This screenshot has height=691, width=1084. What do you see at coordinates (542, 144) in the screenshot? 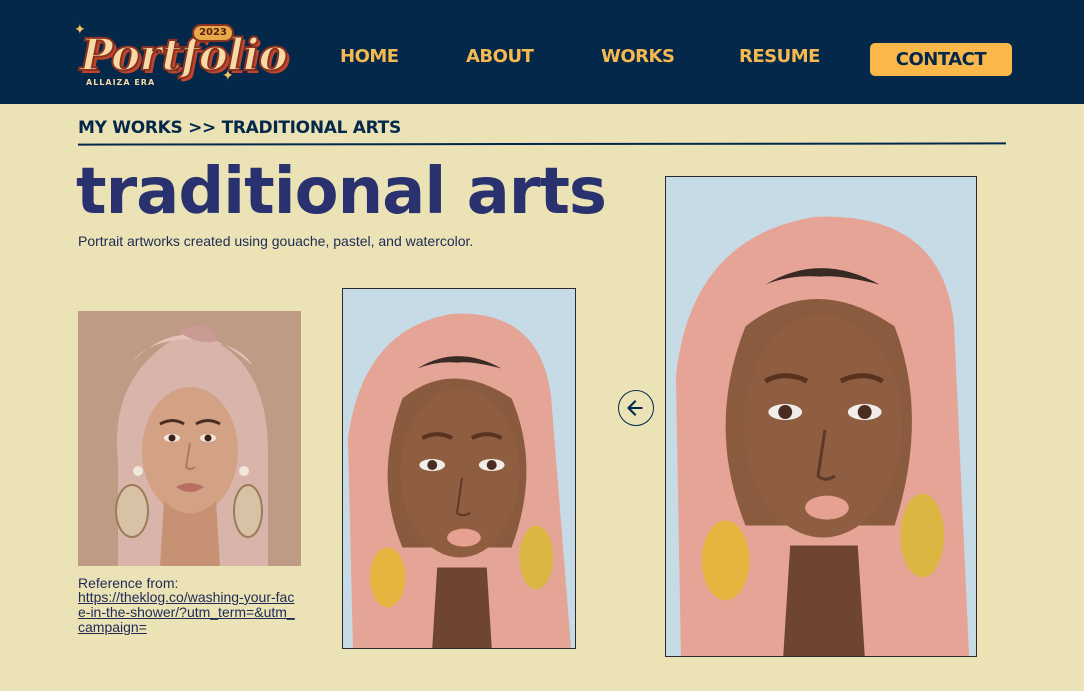
I see `breadcrumb-divider` at bounding box center [542, 144].